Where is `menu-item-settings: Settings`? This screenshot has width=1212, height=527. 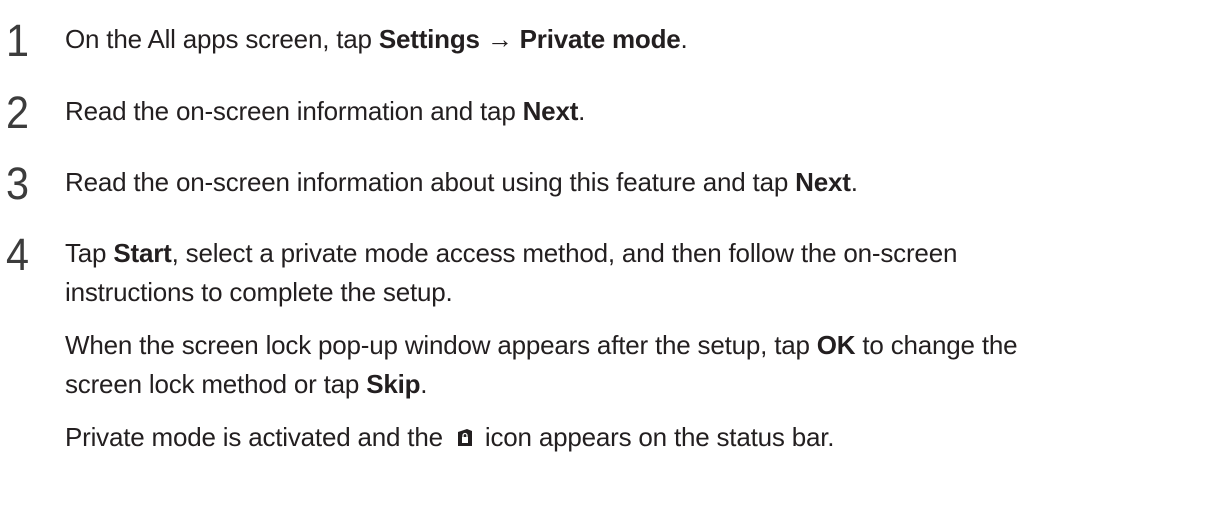 menu-item-settings: Settings is located at coordinates (429, 39).